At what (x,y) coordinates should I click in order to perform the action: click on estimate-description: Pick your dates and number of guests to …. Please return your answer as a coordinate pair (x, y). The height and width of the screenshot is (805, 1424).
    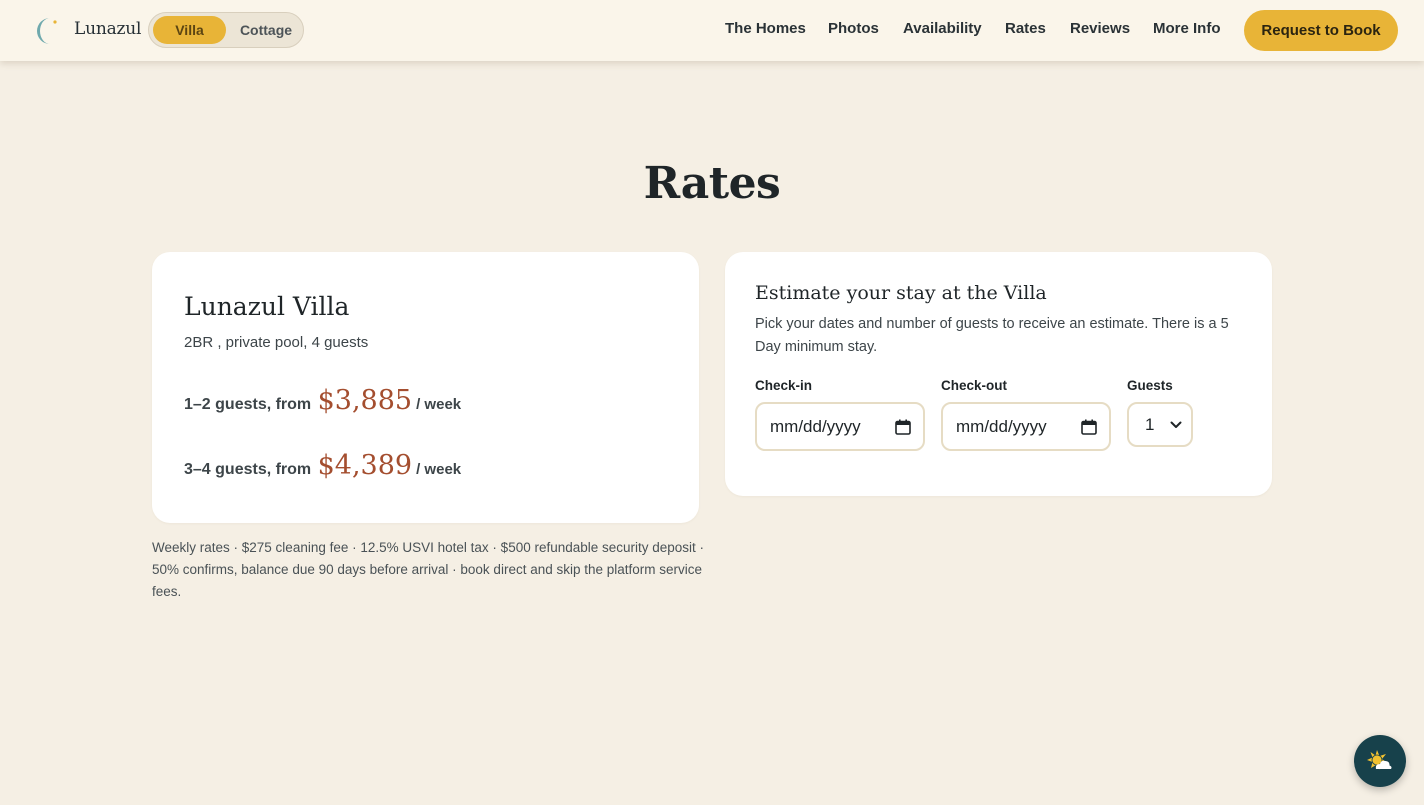
    Looking at the image, I should click on (992, 335).